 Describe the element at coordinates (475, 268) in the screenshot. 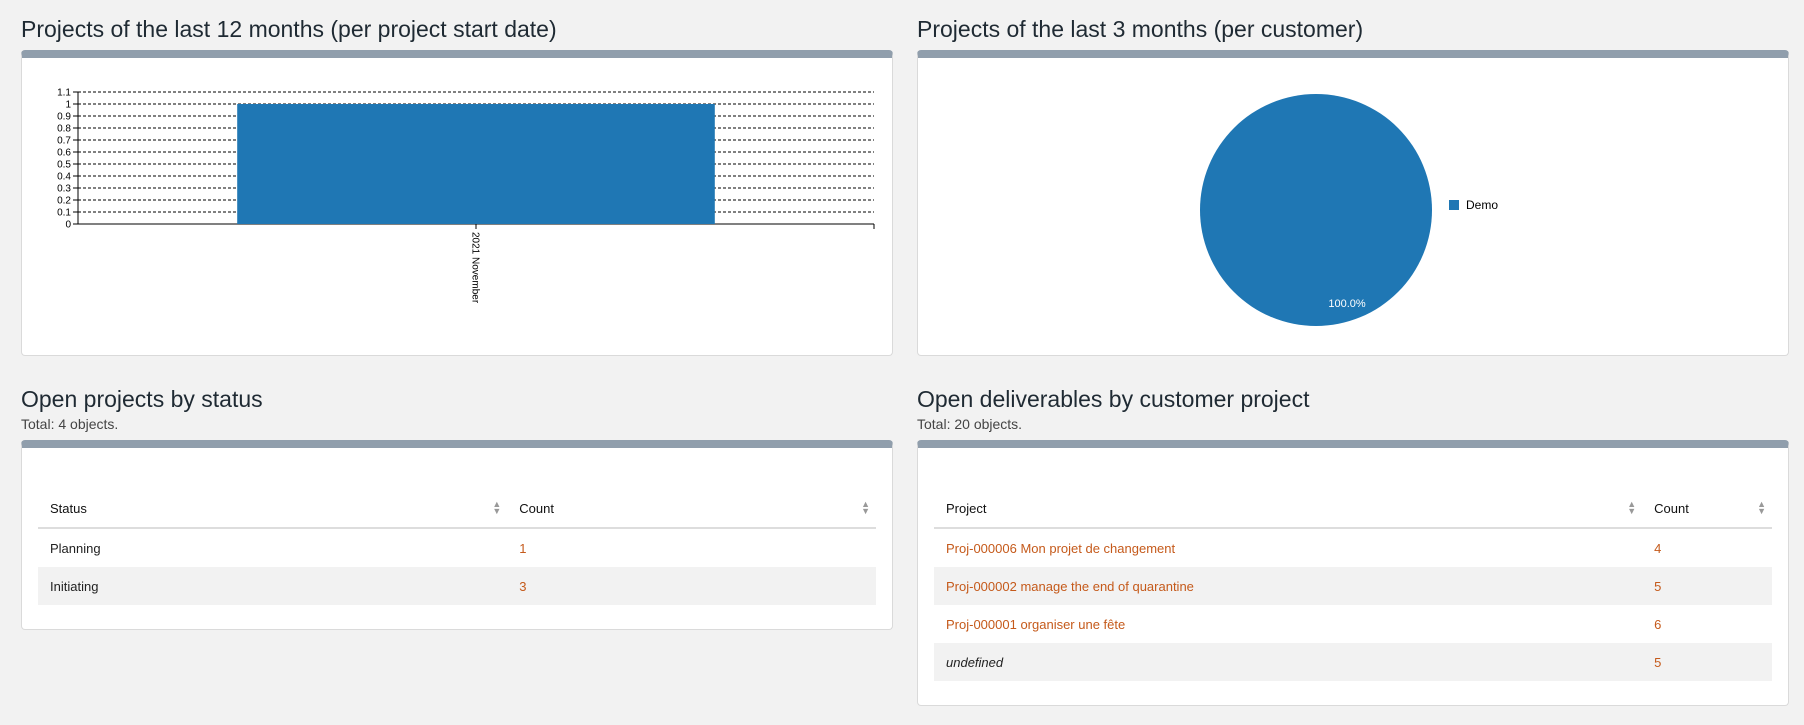

I see `x-tick-label: 2021 November` at that location.